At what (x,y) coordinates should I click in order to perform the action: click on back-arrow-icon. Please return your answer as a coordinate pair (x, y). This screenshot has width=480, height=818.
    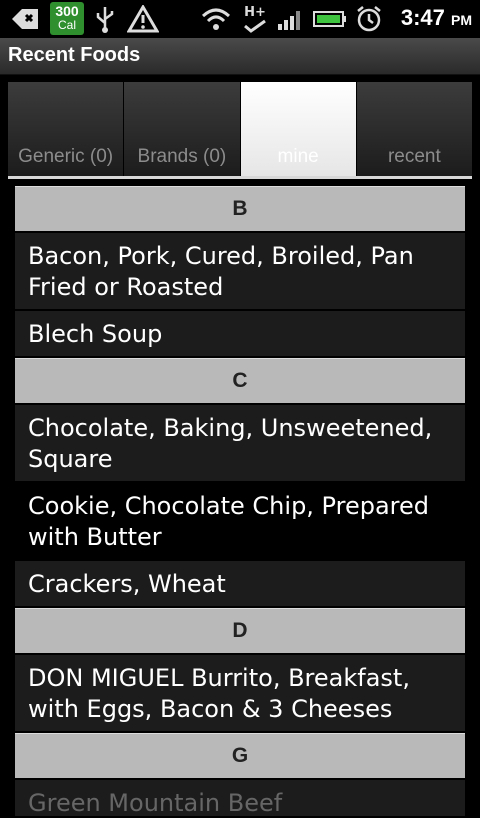
    Looking at the image, I should click on (25, 19).